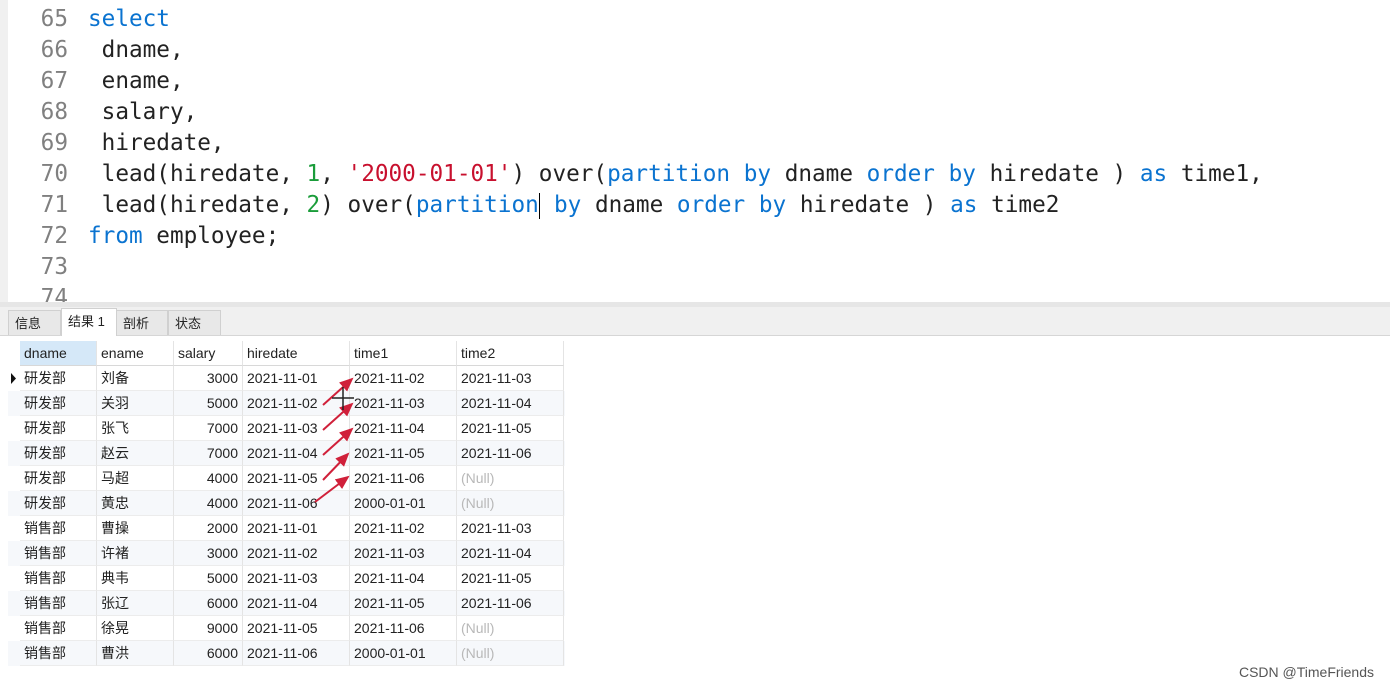  I want to click on watermark: CSDN @TimeFriends, so click(1306, 672).